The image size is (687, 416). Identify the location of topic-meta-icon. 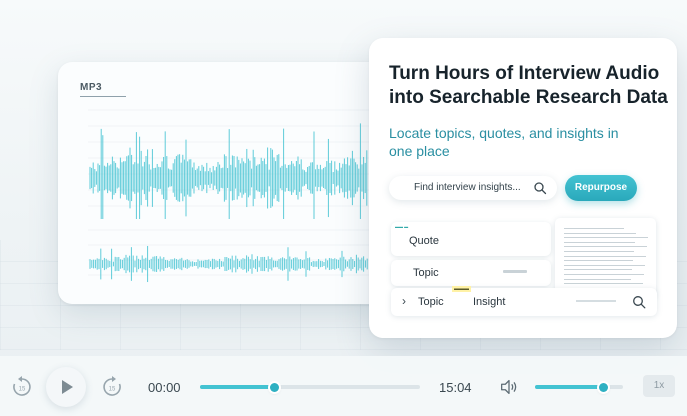
(515, 271).